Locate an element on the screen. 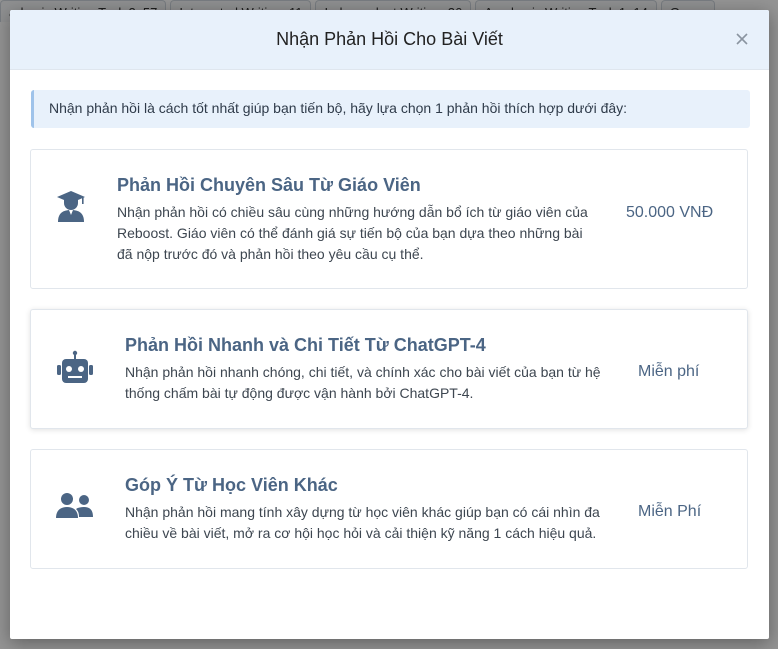 This screenshot has height=649, width=778. option-price: Miễn phí is located at coordinates (669, 371).